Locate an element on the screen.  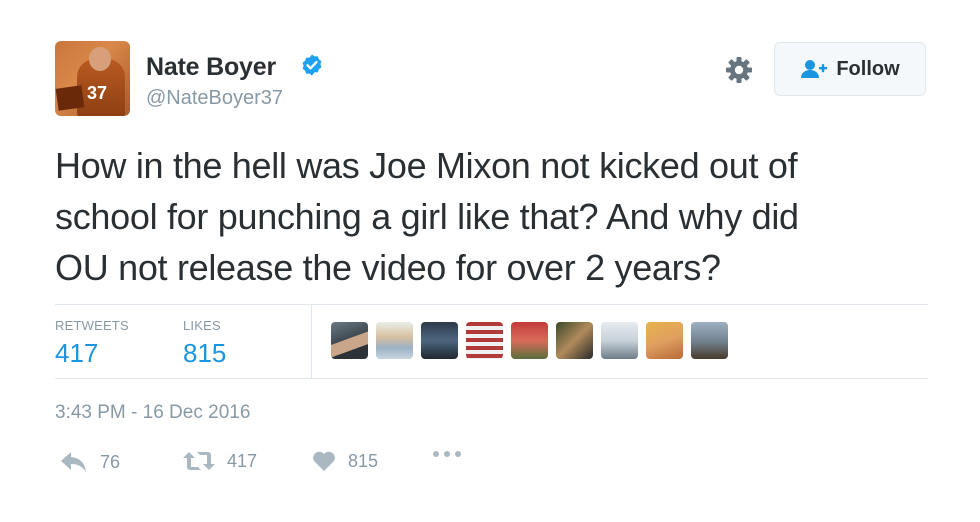
avatar-head is located at coordinates (100, 59).